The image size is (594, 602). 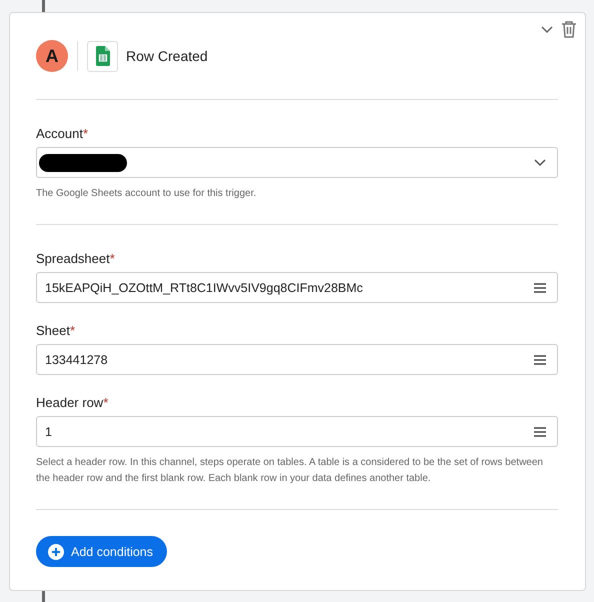 I want to click on field-label: Spreadsheet*, so click(x=76, y=258).